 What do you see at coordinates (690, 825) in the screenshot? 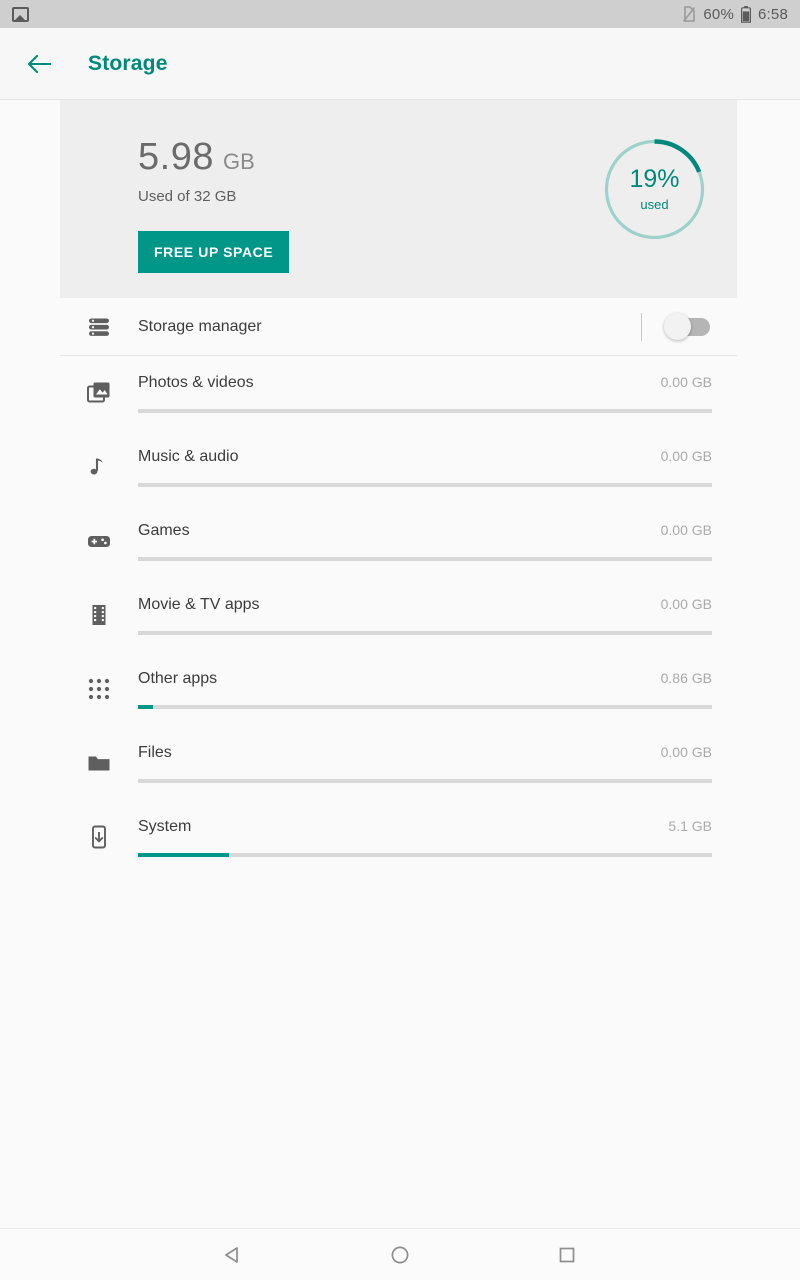
I see `storage-category-size: 5.1 GB` at bounding box center [690, 825].